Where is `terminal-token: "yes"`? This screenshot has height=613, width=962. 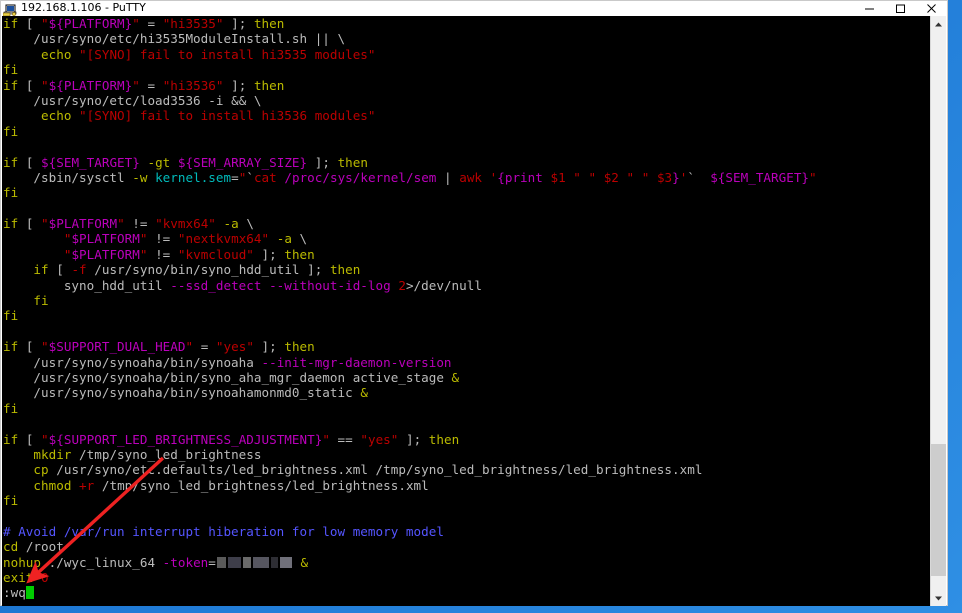
terminal-token: "yes" is located at coordinates (234, 347).